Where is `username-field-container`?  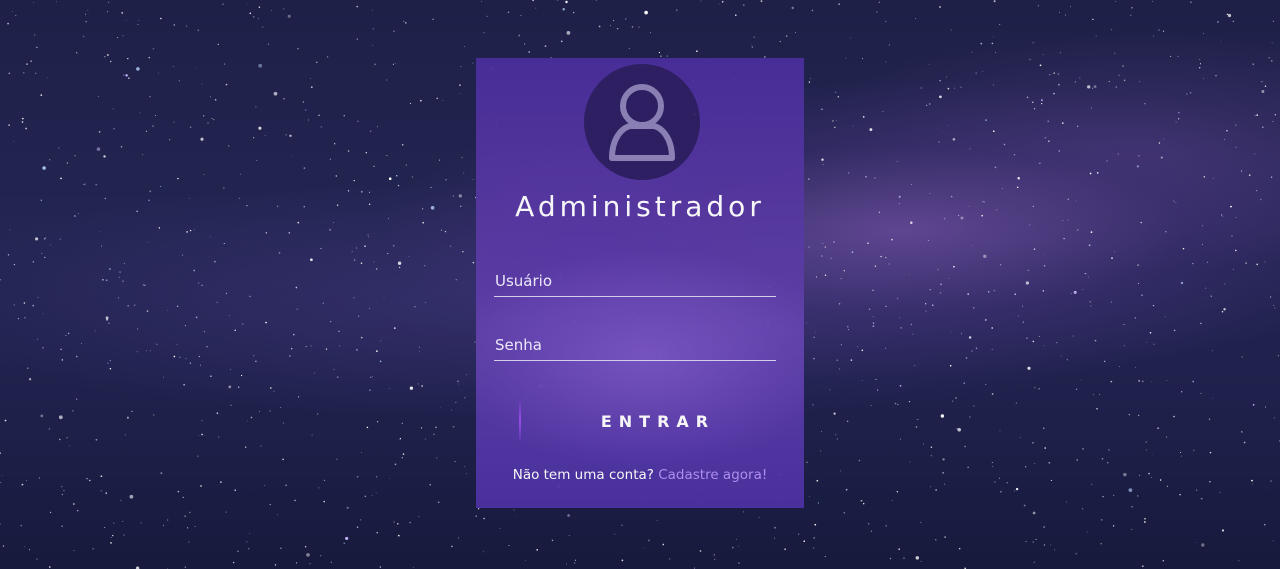
username-field-container is located at coordinates (635, 281).